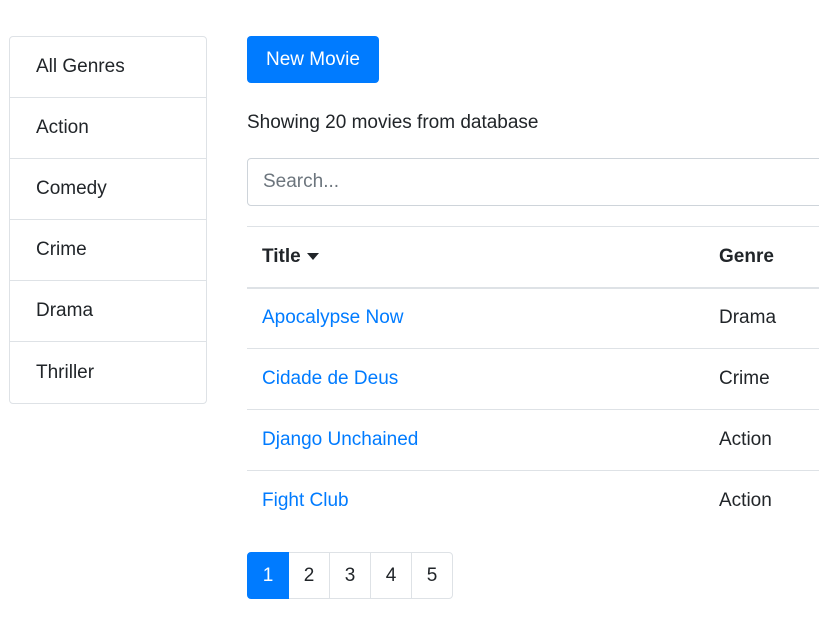 The width and height of the screenshot is (819, 623). I want to click on genre-item-drama: Drama, so click(108, 311).